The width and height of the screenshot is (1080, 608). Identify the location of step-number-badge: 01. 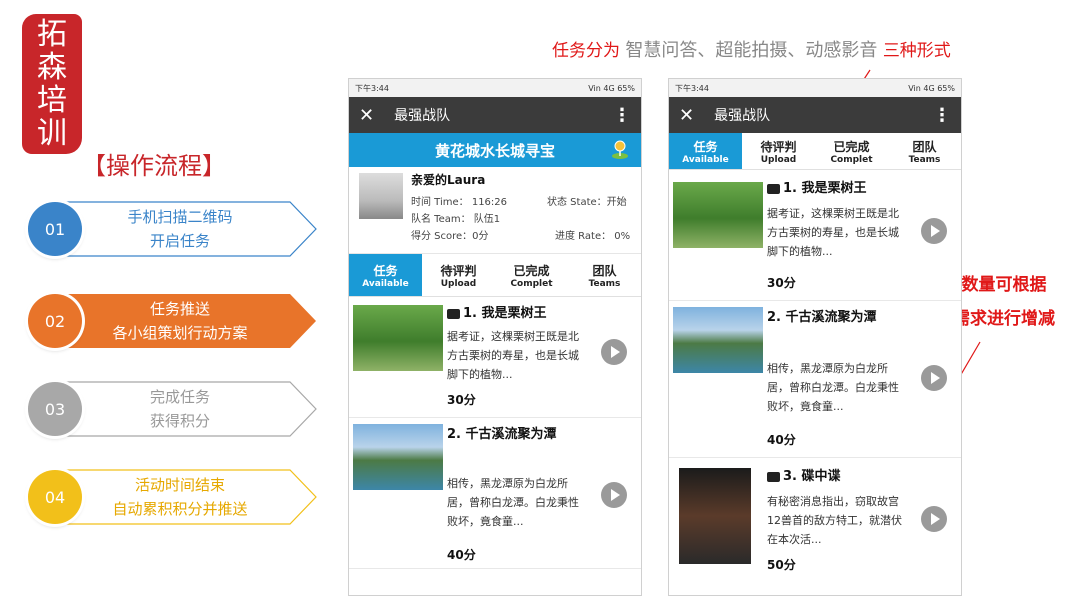
(55, 229).